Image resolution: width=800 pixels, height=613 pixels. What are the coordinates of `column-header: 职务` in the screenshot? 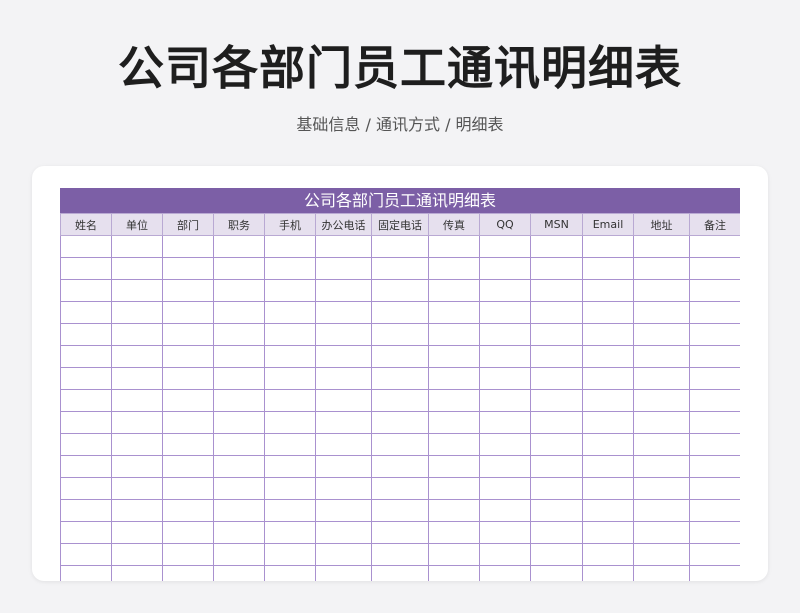 It's located at (239, 224).